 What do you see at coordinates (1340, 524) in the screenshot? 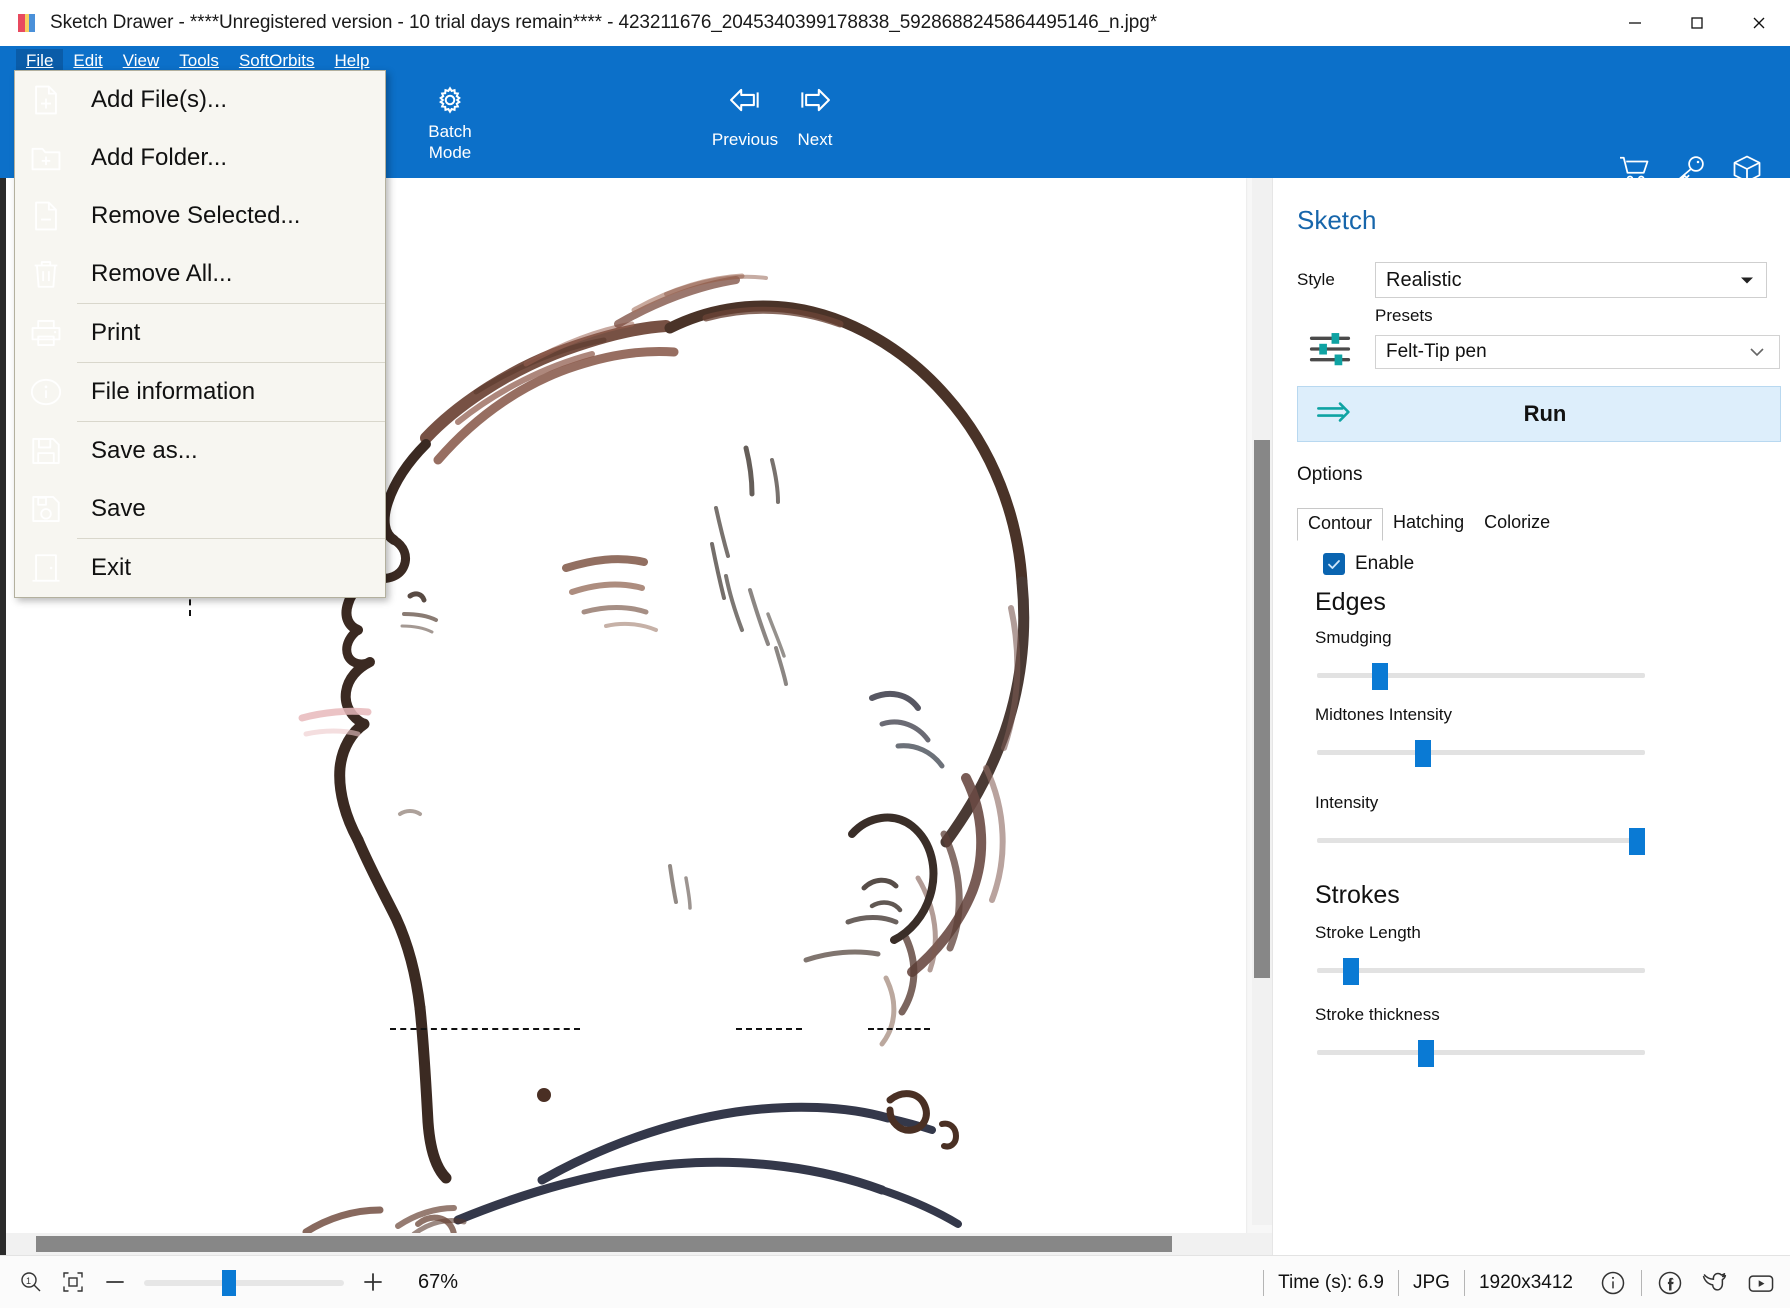
I see `tab-contour: Contour` at bounding box center [1340, 524].